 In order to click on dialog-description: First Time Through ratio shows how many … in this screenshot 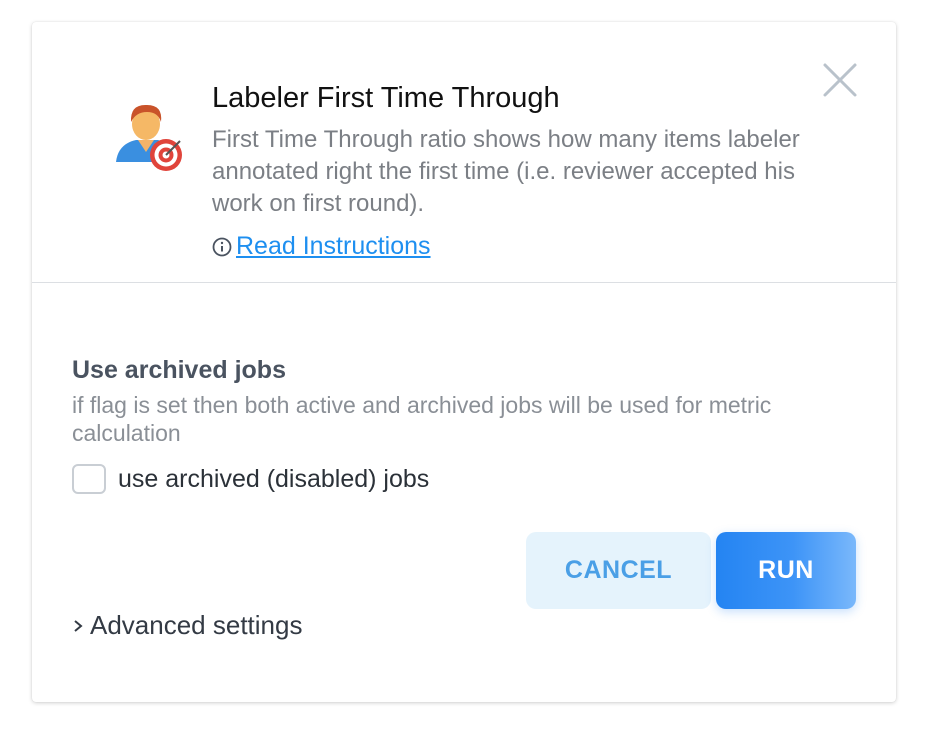, I will do `click(506, 171)`.